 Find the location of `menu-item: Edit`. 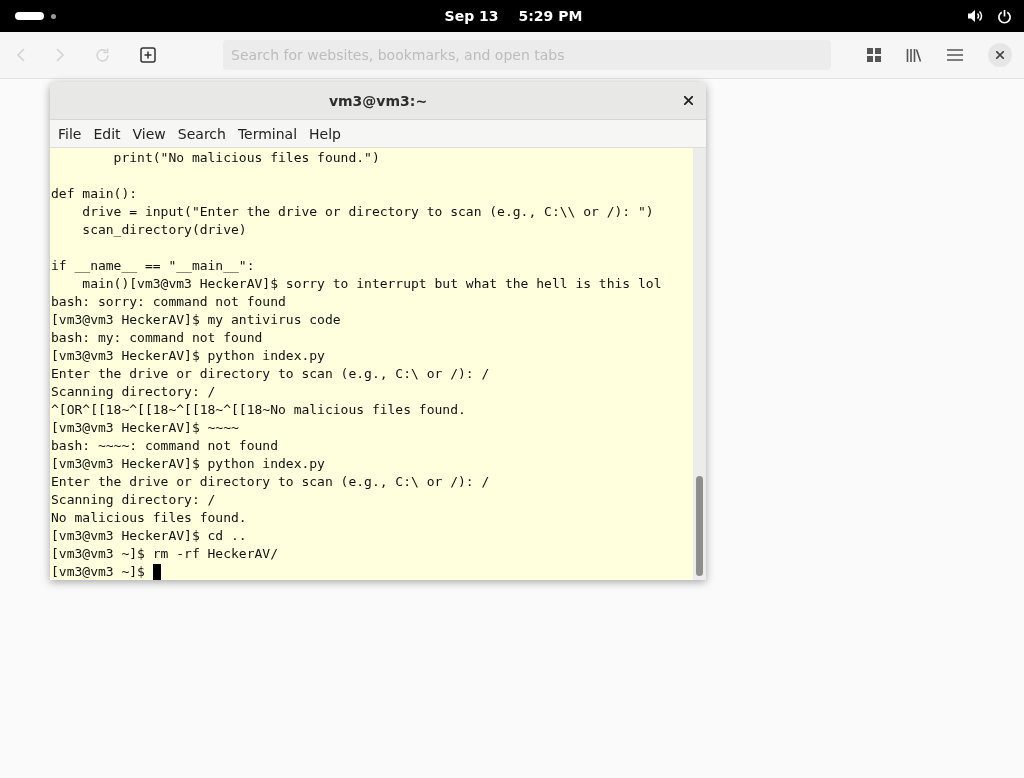

menu-item: Edit is located at coordinates (107, 133).